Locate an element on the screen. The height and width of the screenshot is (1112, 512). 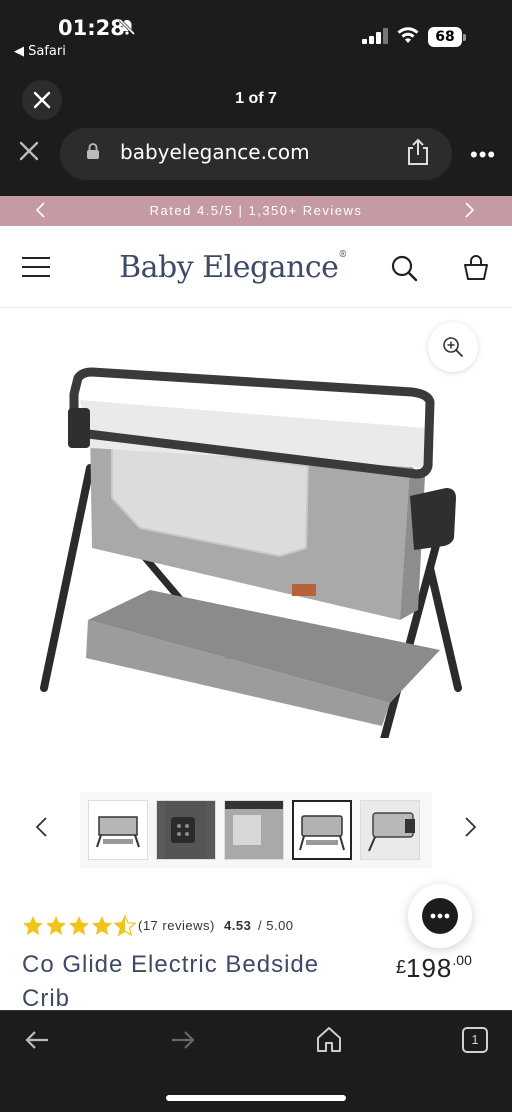
rating-max: / 5.00 is located at coordinates (276, 925).